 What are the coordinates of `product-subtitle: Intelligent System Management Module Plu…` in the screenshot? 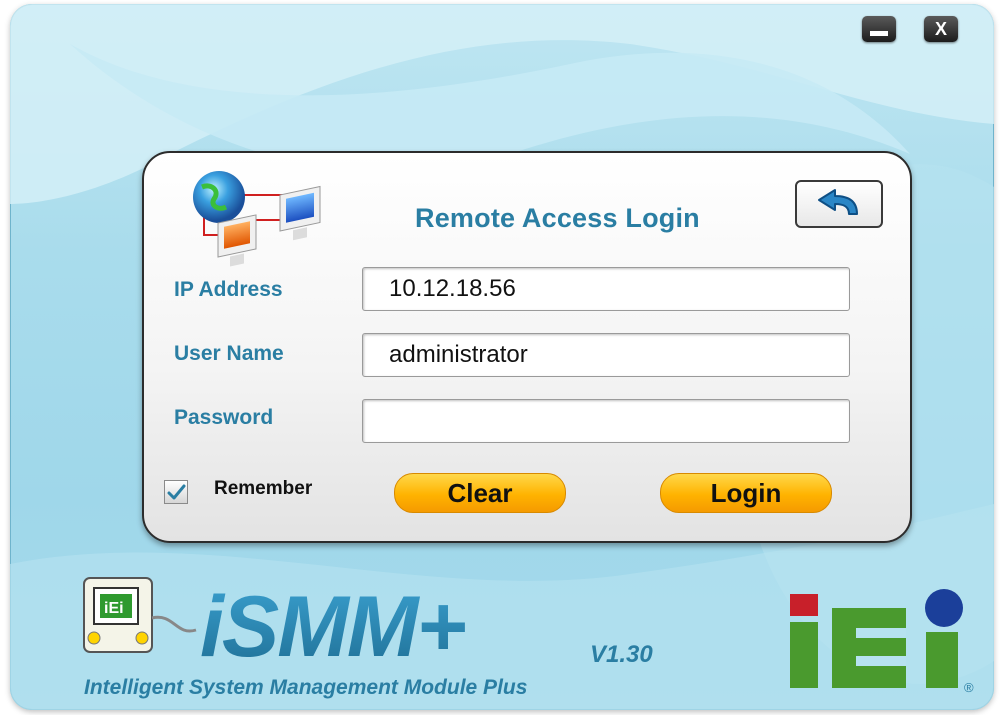 It's located at (306, 687).